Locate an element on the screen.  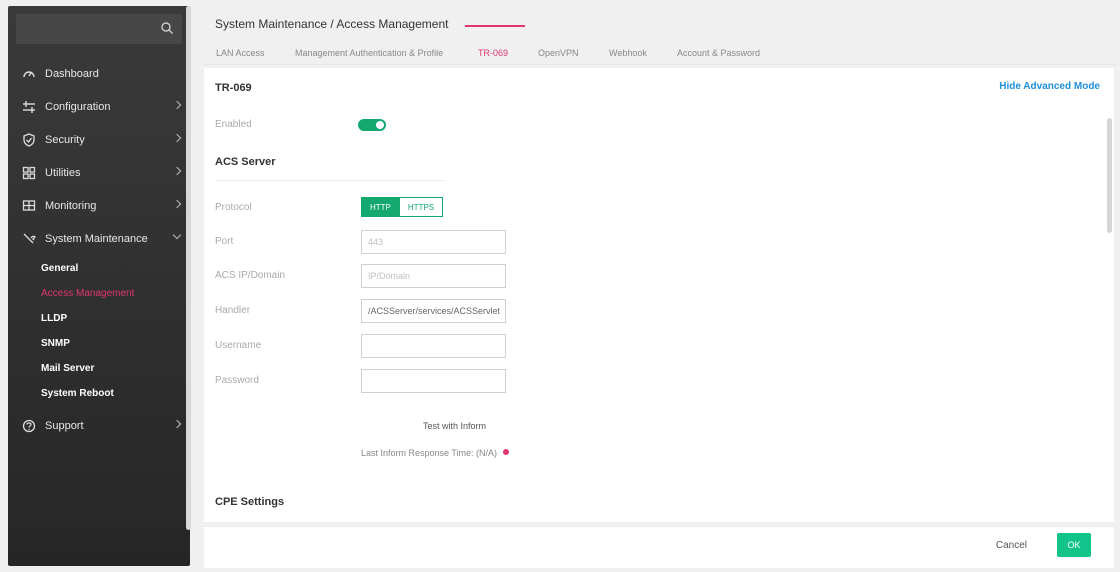
sidebar-item-label: System Maintenance is located at coordinates (96, 239).